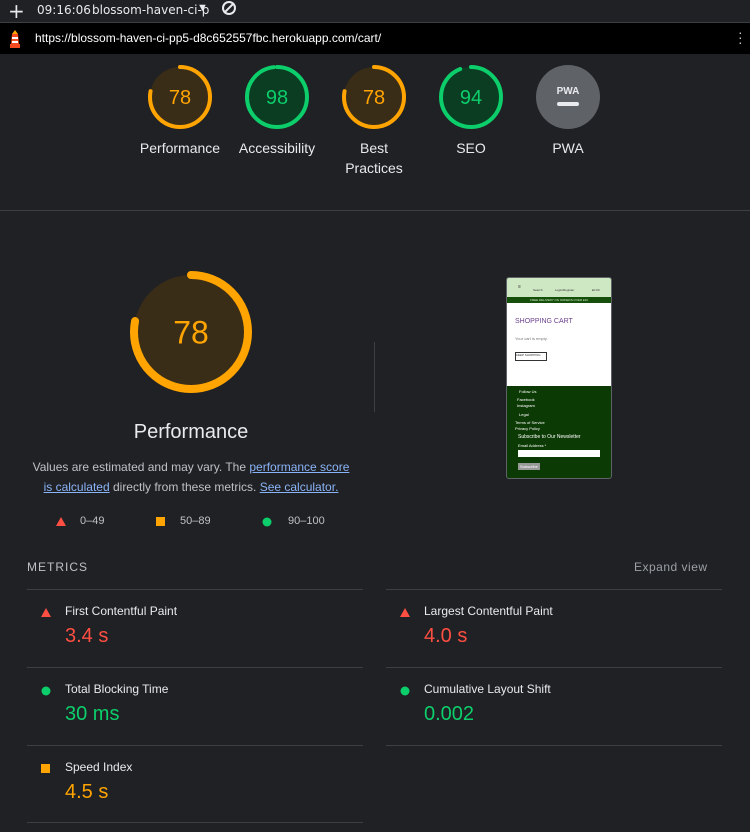  I want to click on vertical-divider, so click(374, 377).